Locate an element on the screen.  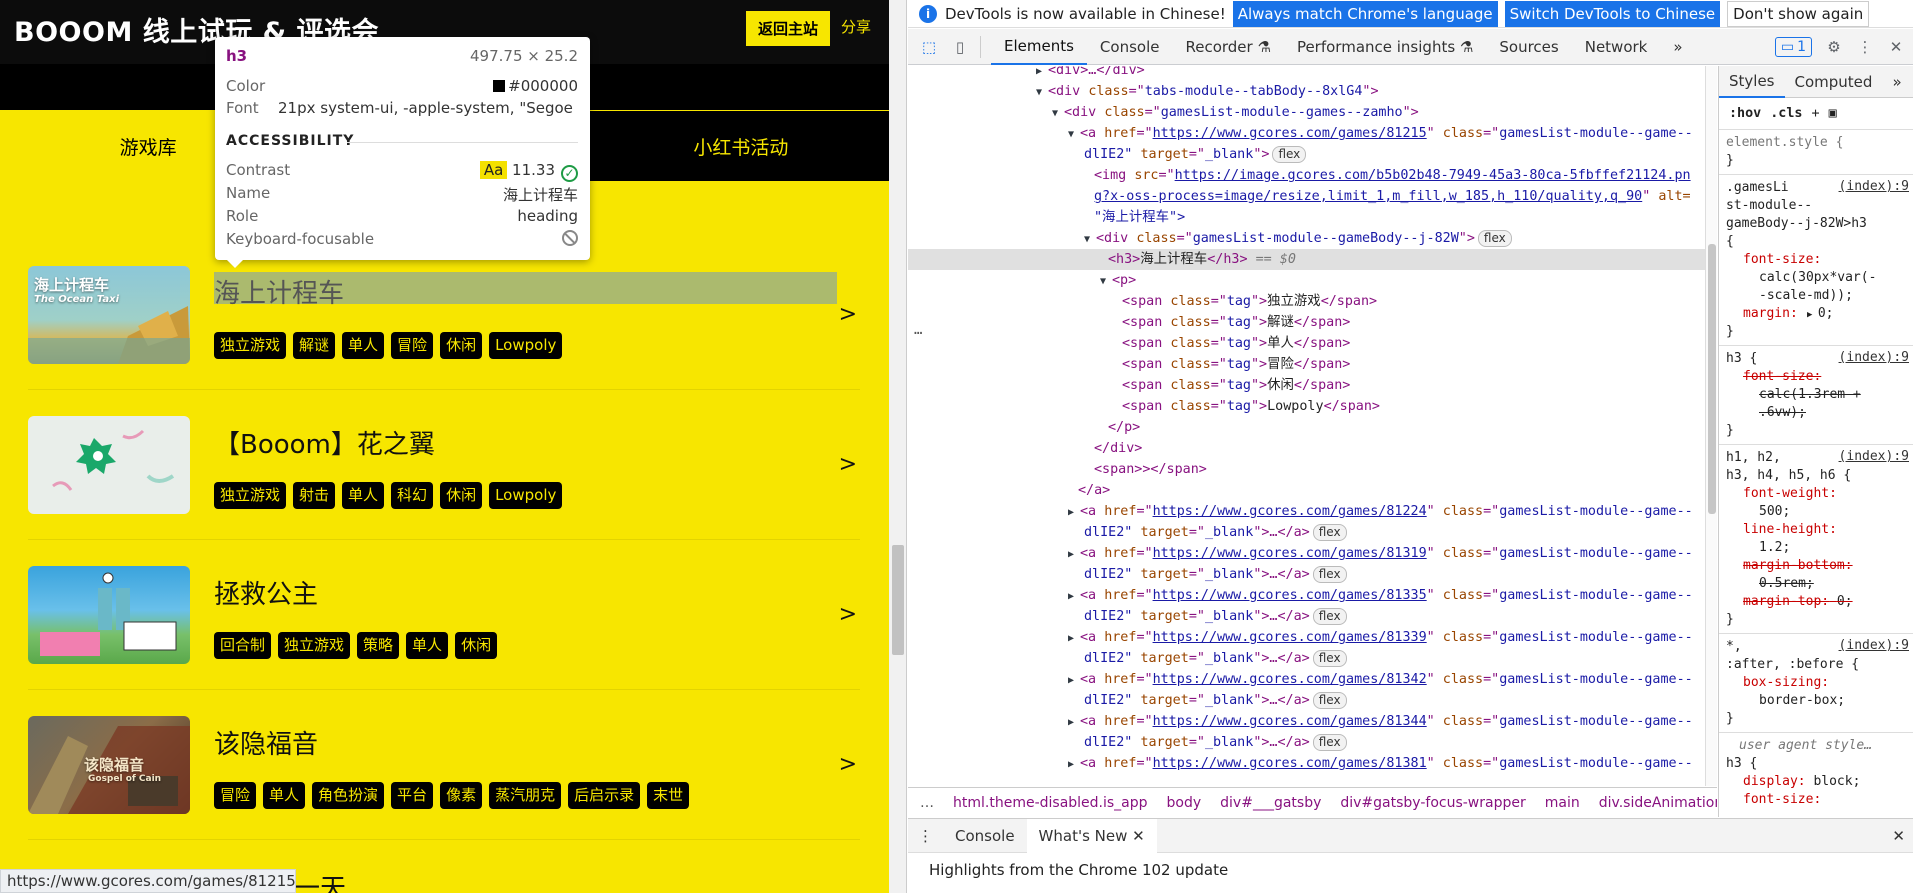
tab-elements: Elements is located at coordinates (1039, 47).